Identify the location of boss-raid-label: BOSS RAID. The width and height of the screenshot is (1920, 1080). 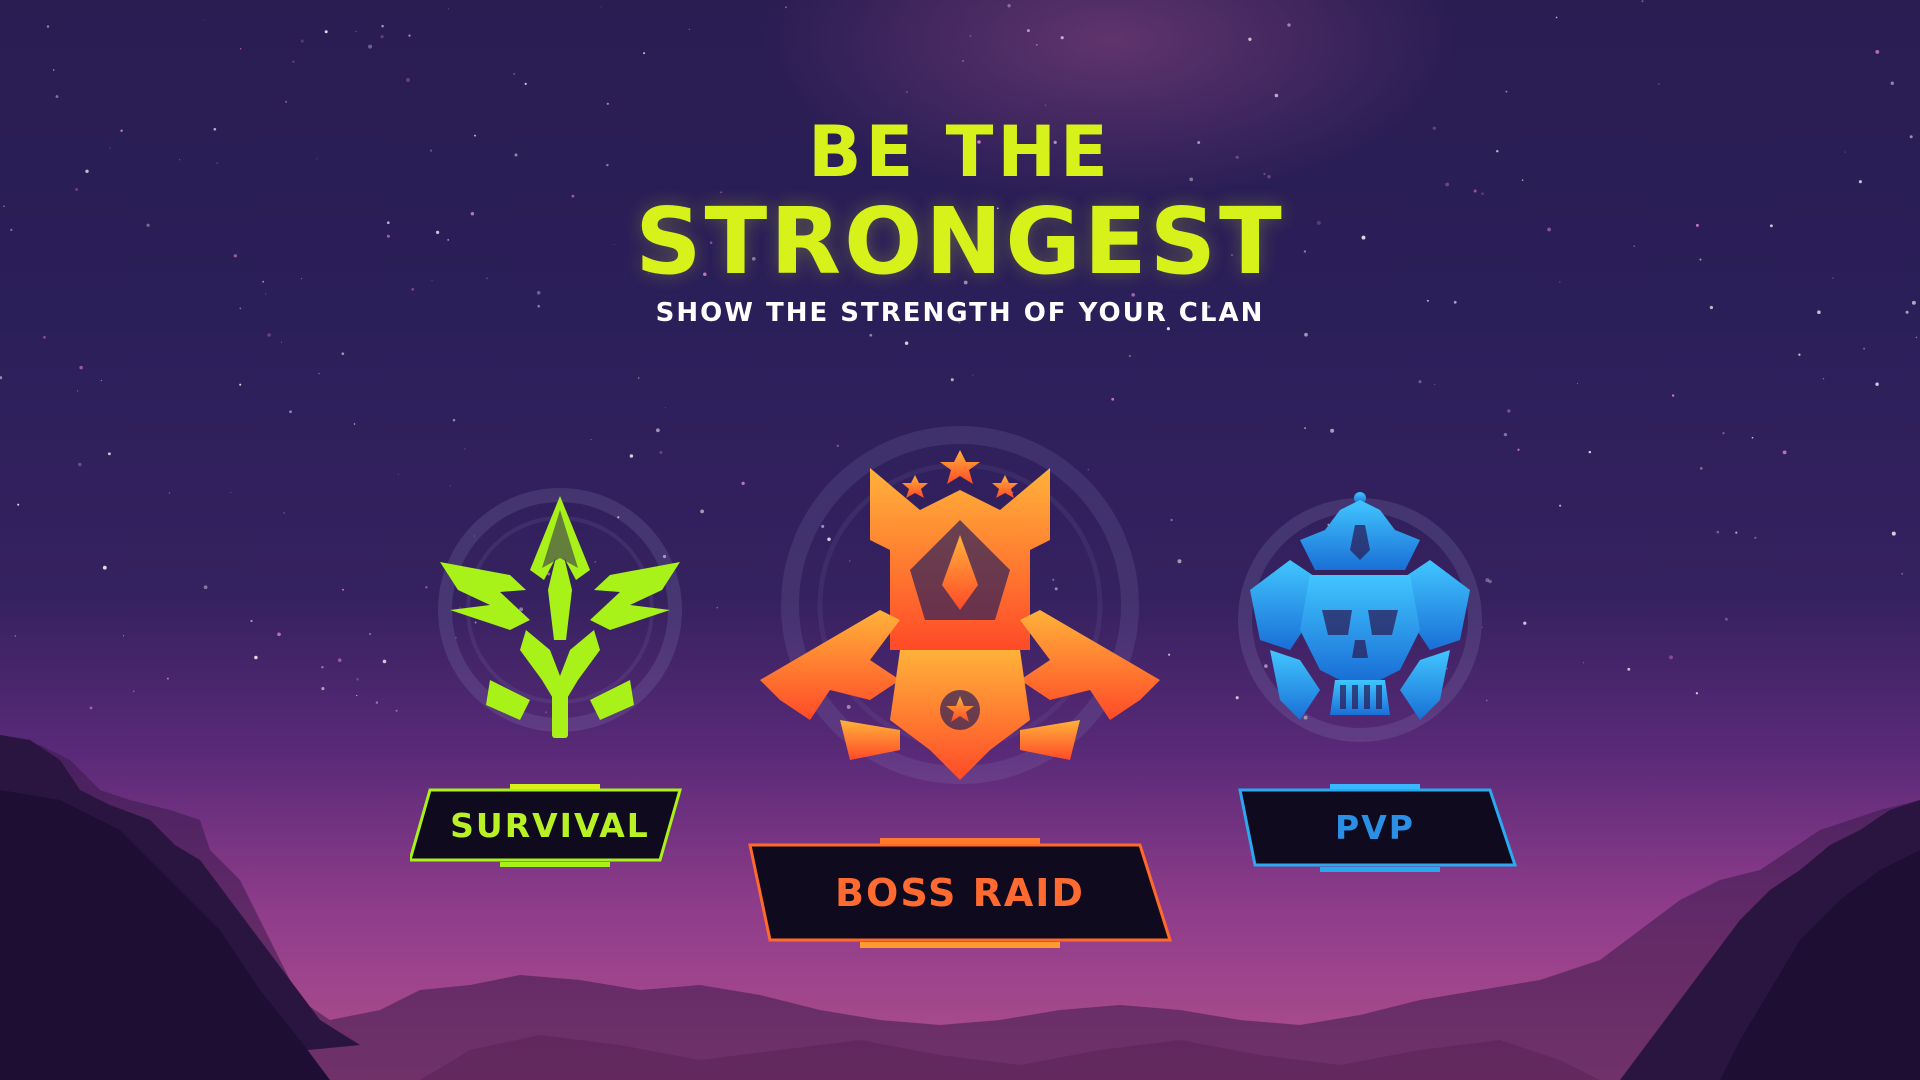
(960, 892).